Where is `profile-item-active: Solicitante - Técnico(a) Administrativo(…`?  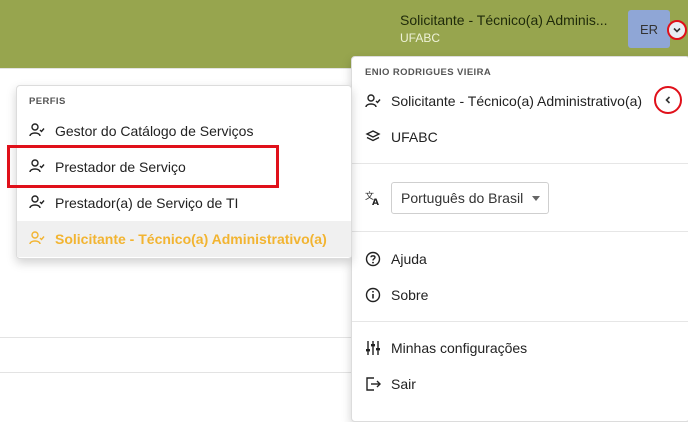 profile-item-active: Solicitante - Técnico(a) Administrativo(… is located at coordinates (184, 239).